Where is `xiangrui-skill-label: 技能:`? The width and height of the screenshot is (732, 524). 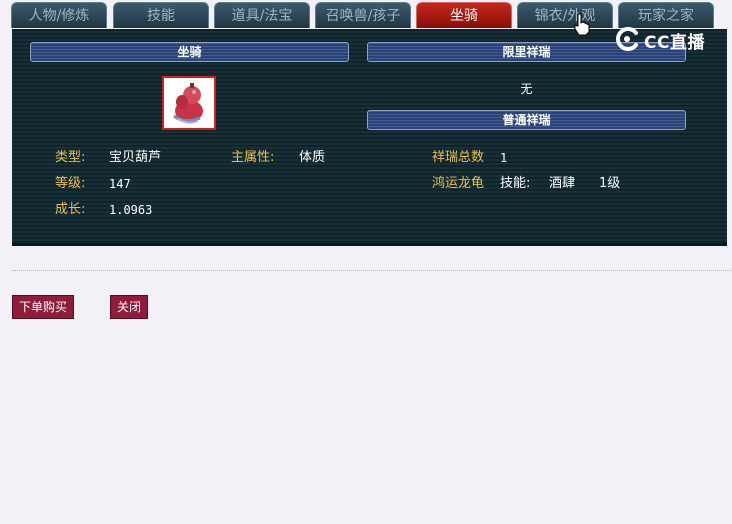
xiangrui-skill-label: 技能: is located at coordinates (515, 183).